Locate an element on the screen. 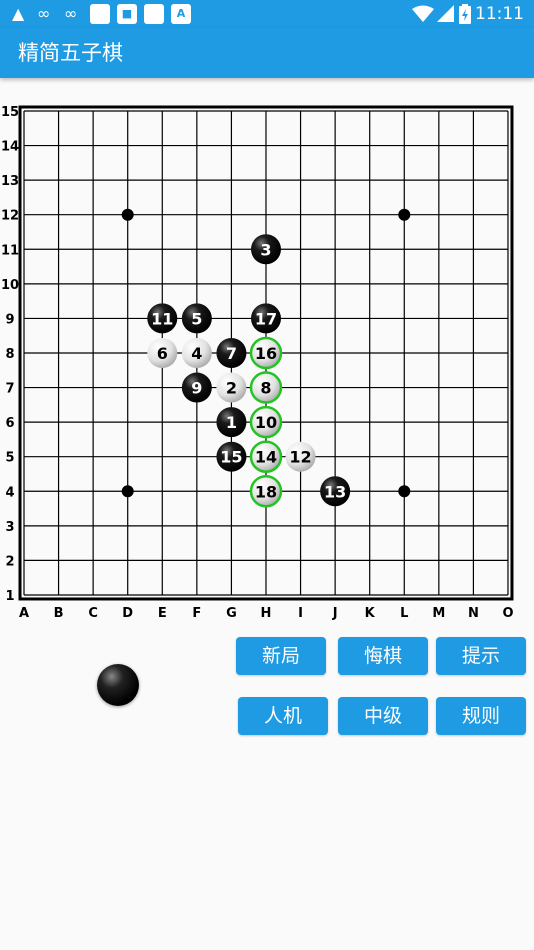 Image resolution: width=534 pixels, height=950 pixels. white-stone: 18 is located at coordinates (266, 491).